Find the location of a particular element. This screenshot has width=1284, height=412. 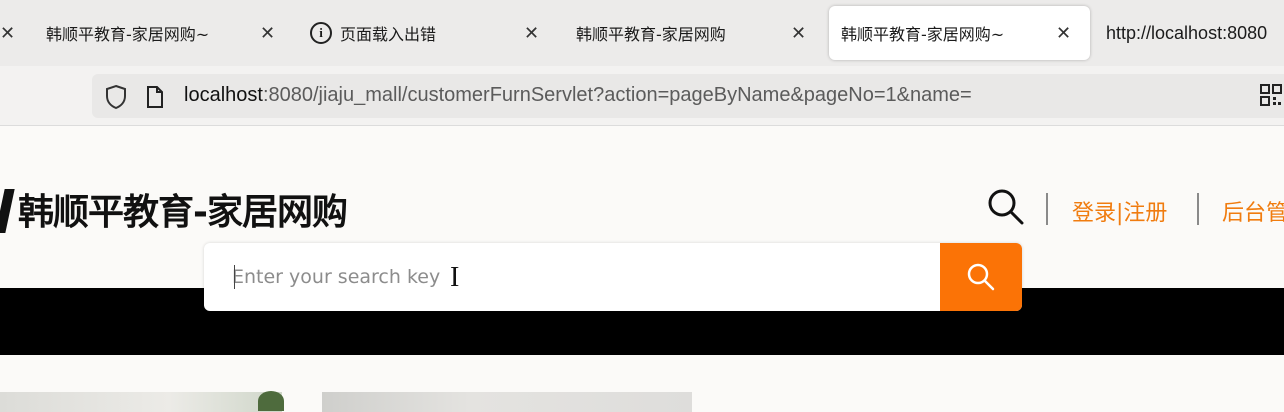

tab-active: 韩顺平教育-家居网购~ ✕ is located at coordinates (959, 33).